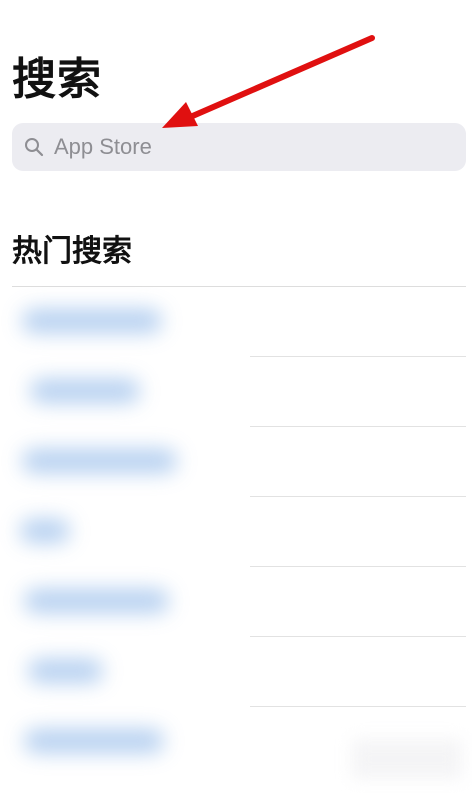  Describe the element at coordinates (72, 251) in the screenshot. I see `trending-section-title: 热门搜索` at that location.